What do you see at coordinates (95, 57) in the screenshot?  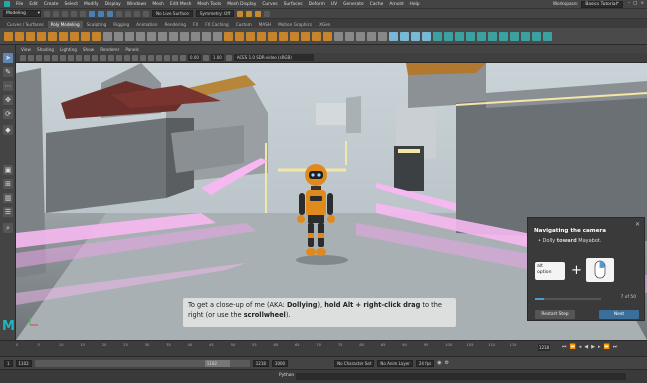 I see `safe-title-icon` at bounding box center [95, 57].